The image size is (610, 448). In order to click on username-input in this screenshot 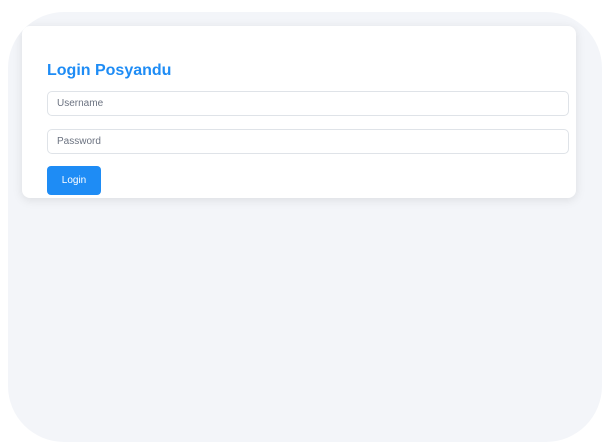, I will do `click(308, 103)`.